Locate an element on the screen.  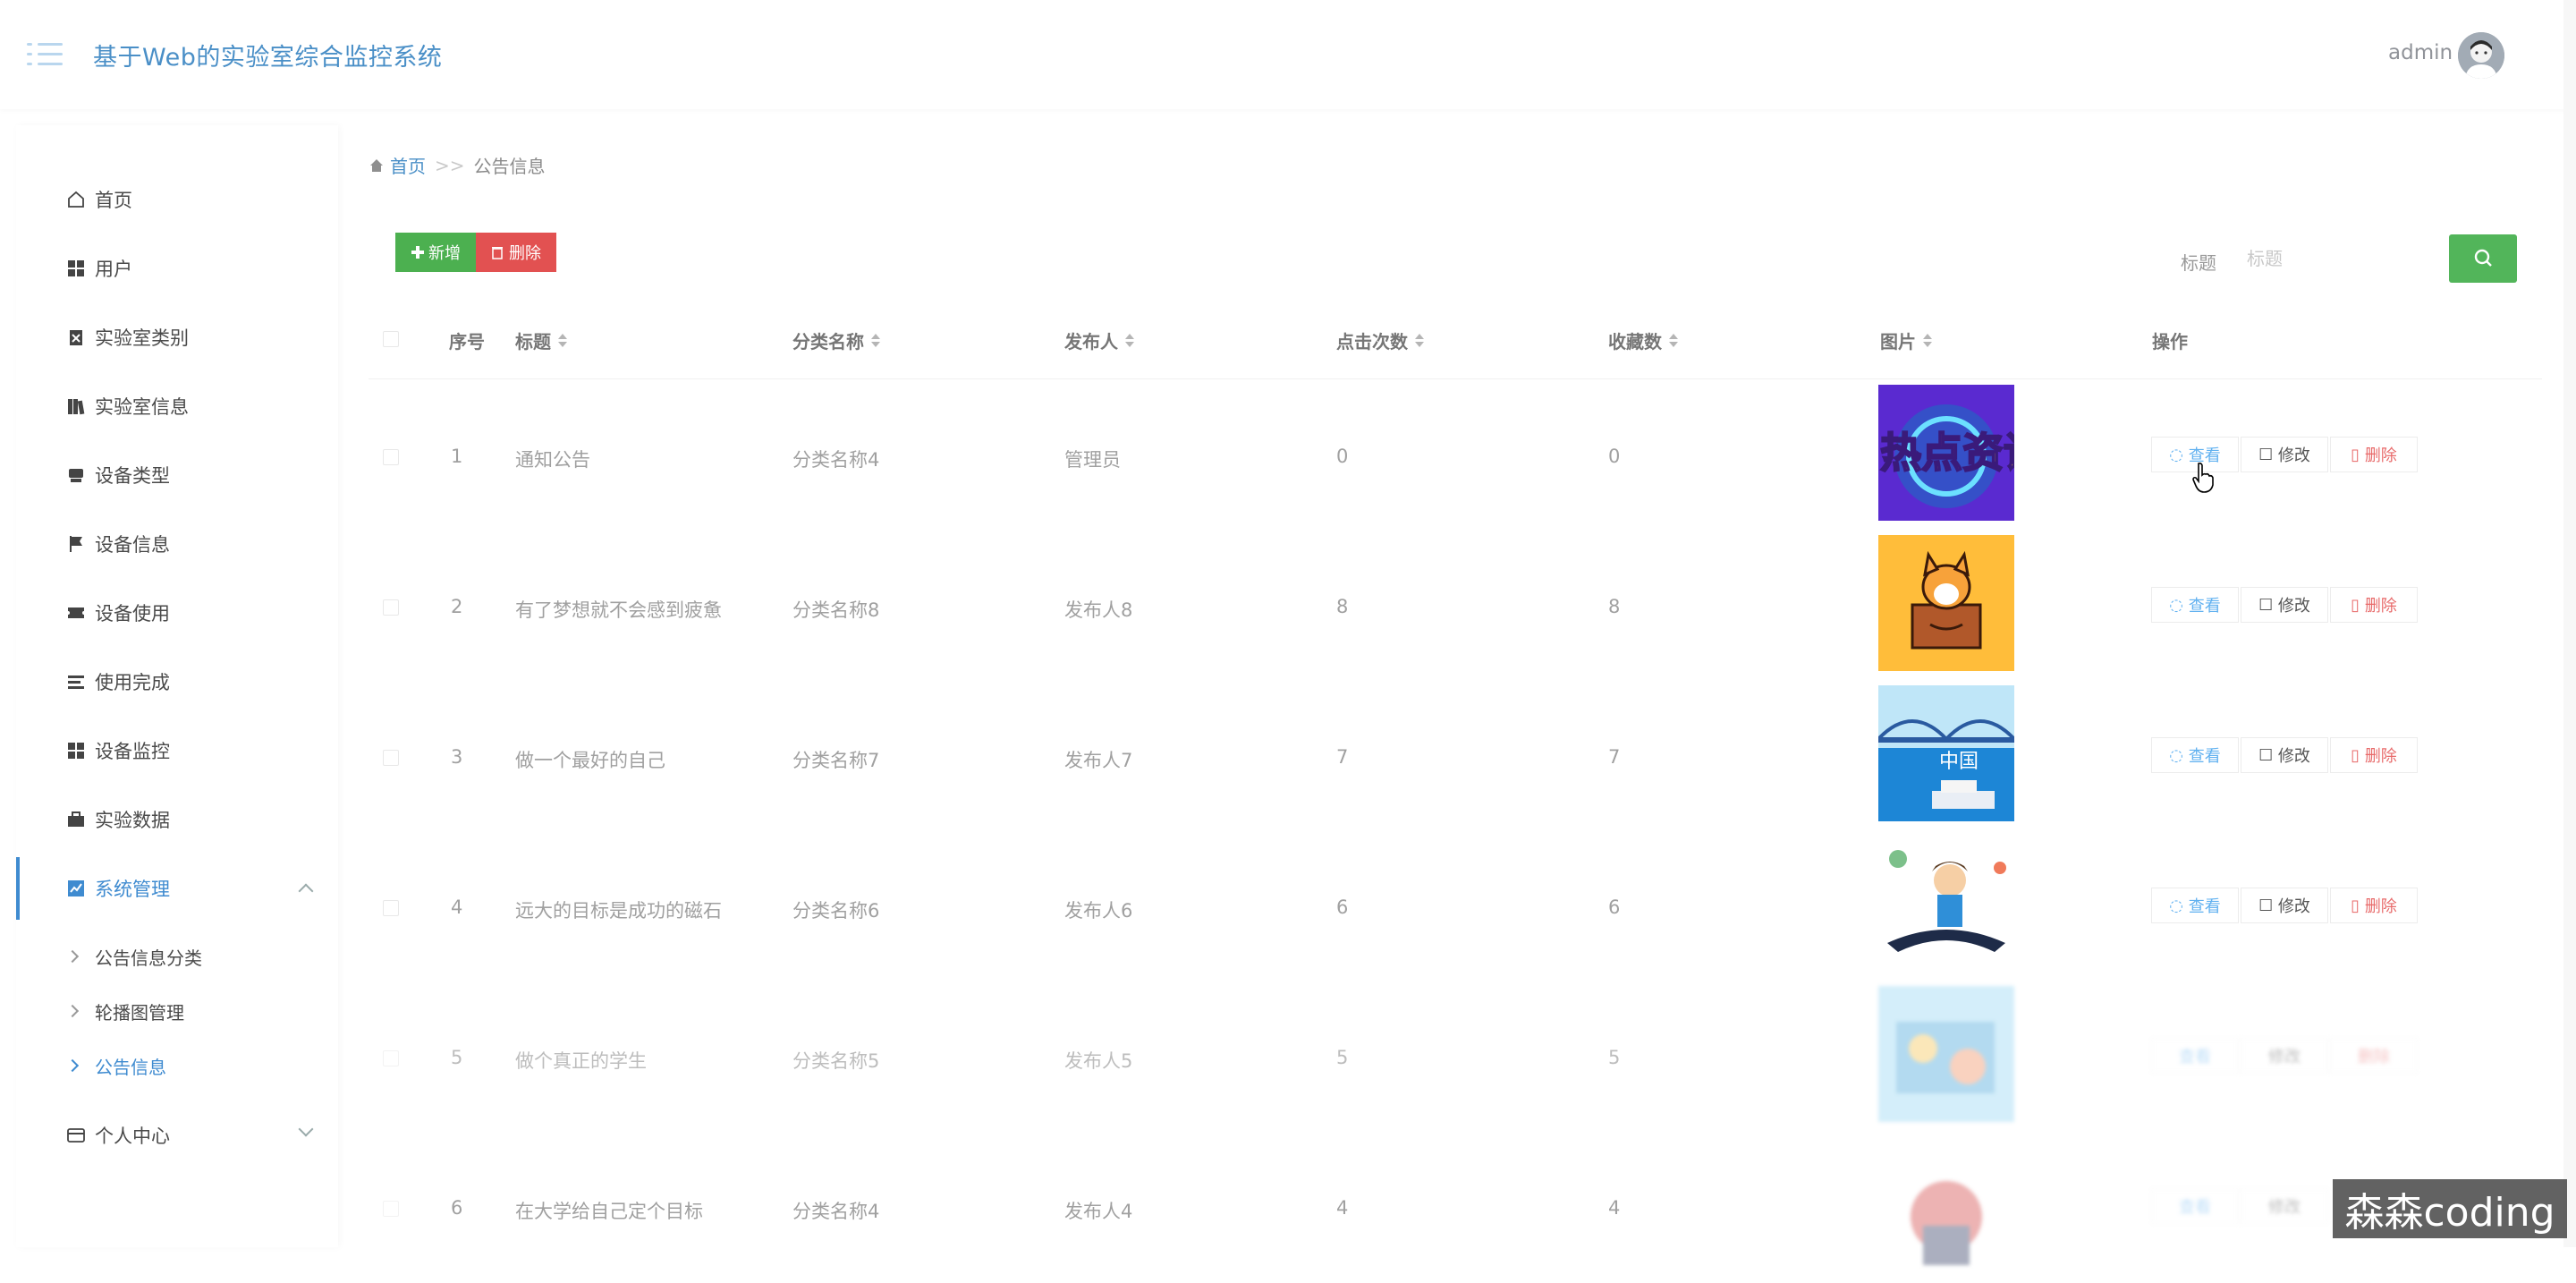
sidebar-item-usage-complete: 使用完成 is located at coordinates (177, 681).